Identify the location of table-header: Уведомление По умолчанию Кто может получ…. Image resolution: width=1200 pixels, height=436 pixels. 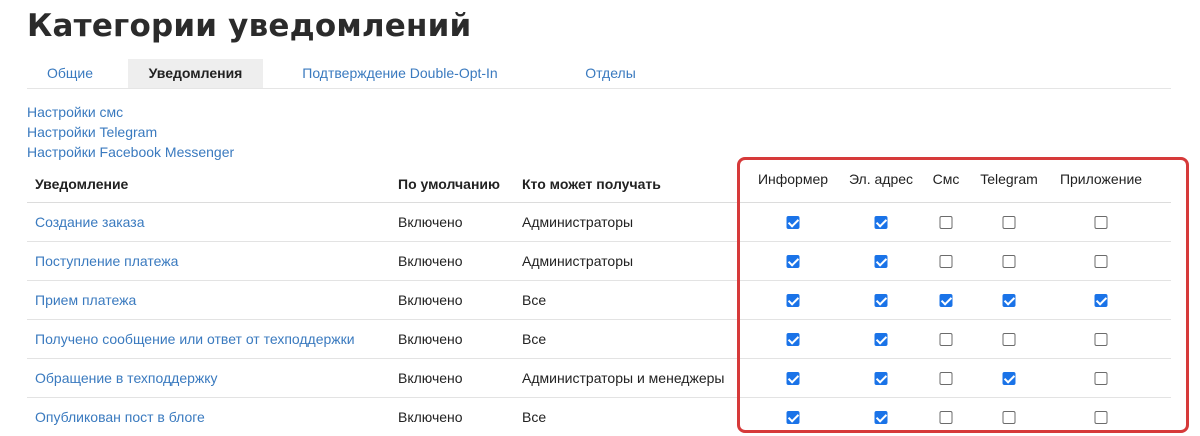
(599, 183).